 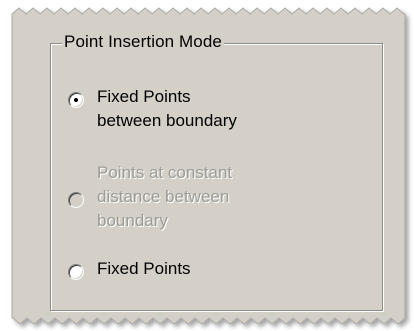 What do you see at coordinates (76, 200) in the screenshot?
I see `radio-button-disabled-icon` at bounding box center [76, 200].